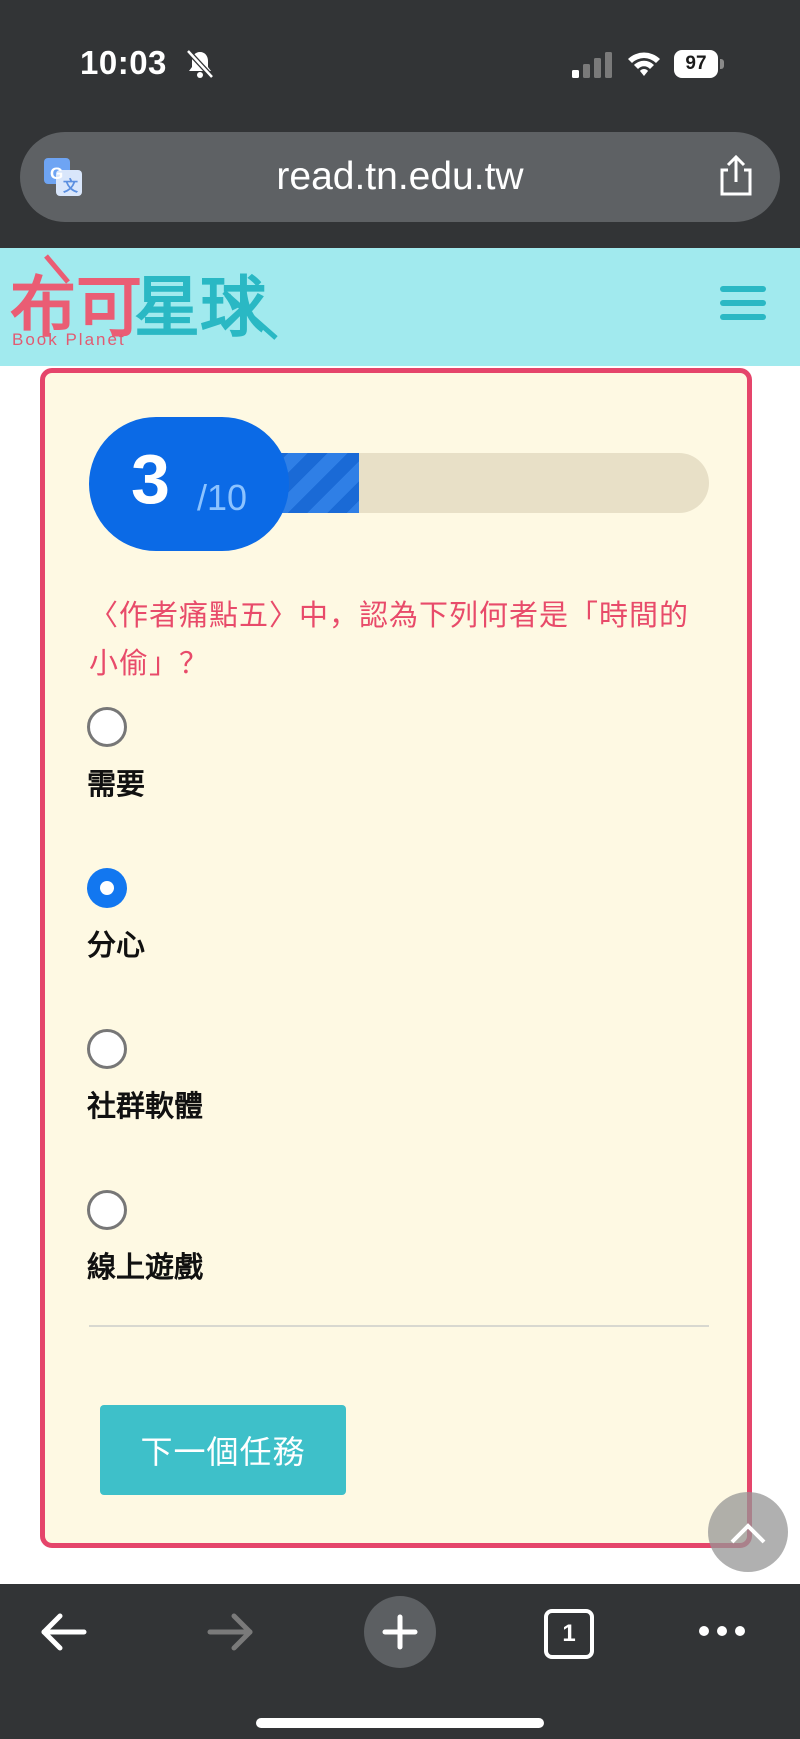  What do you see at coordinates (222, 497) in the screenshot?
I see `progress-total: /10` at bounding box center [222, 497].